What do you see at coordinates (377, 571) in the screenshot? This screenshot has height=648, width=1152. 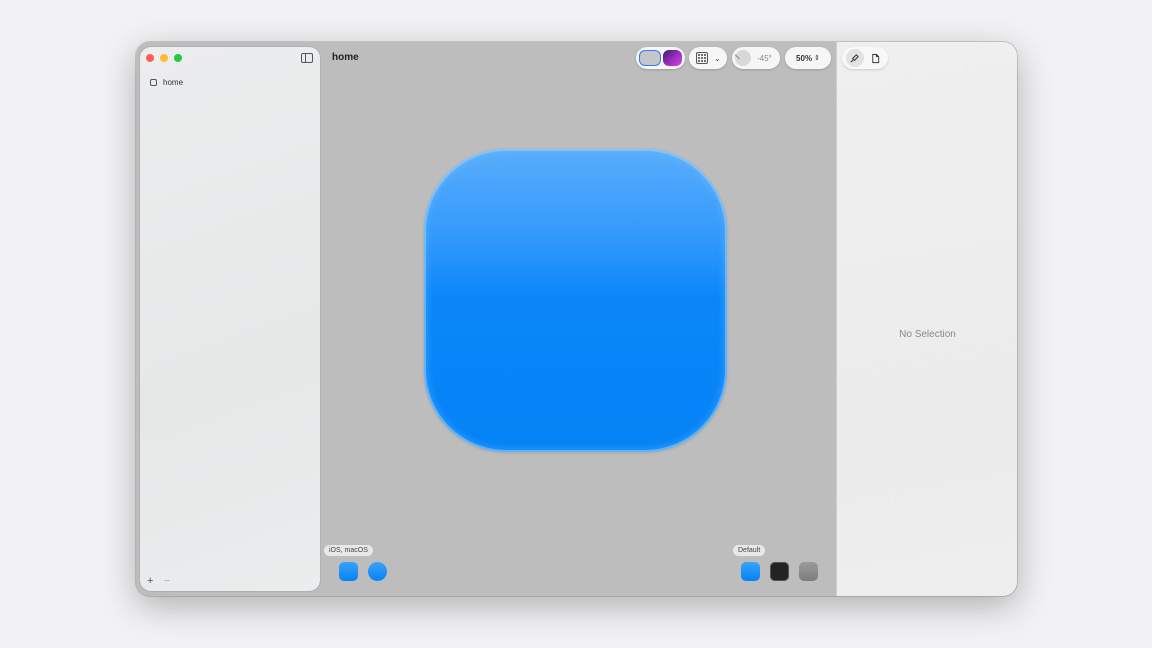 I see `macos-icon-thumbnail` at bounding box center [377, 571].